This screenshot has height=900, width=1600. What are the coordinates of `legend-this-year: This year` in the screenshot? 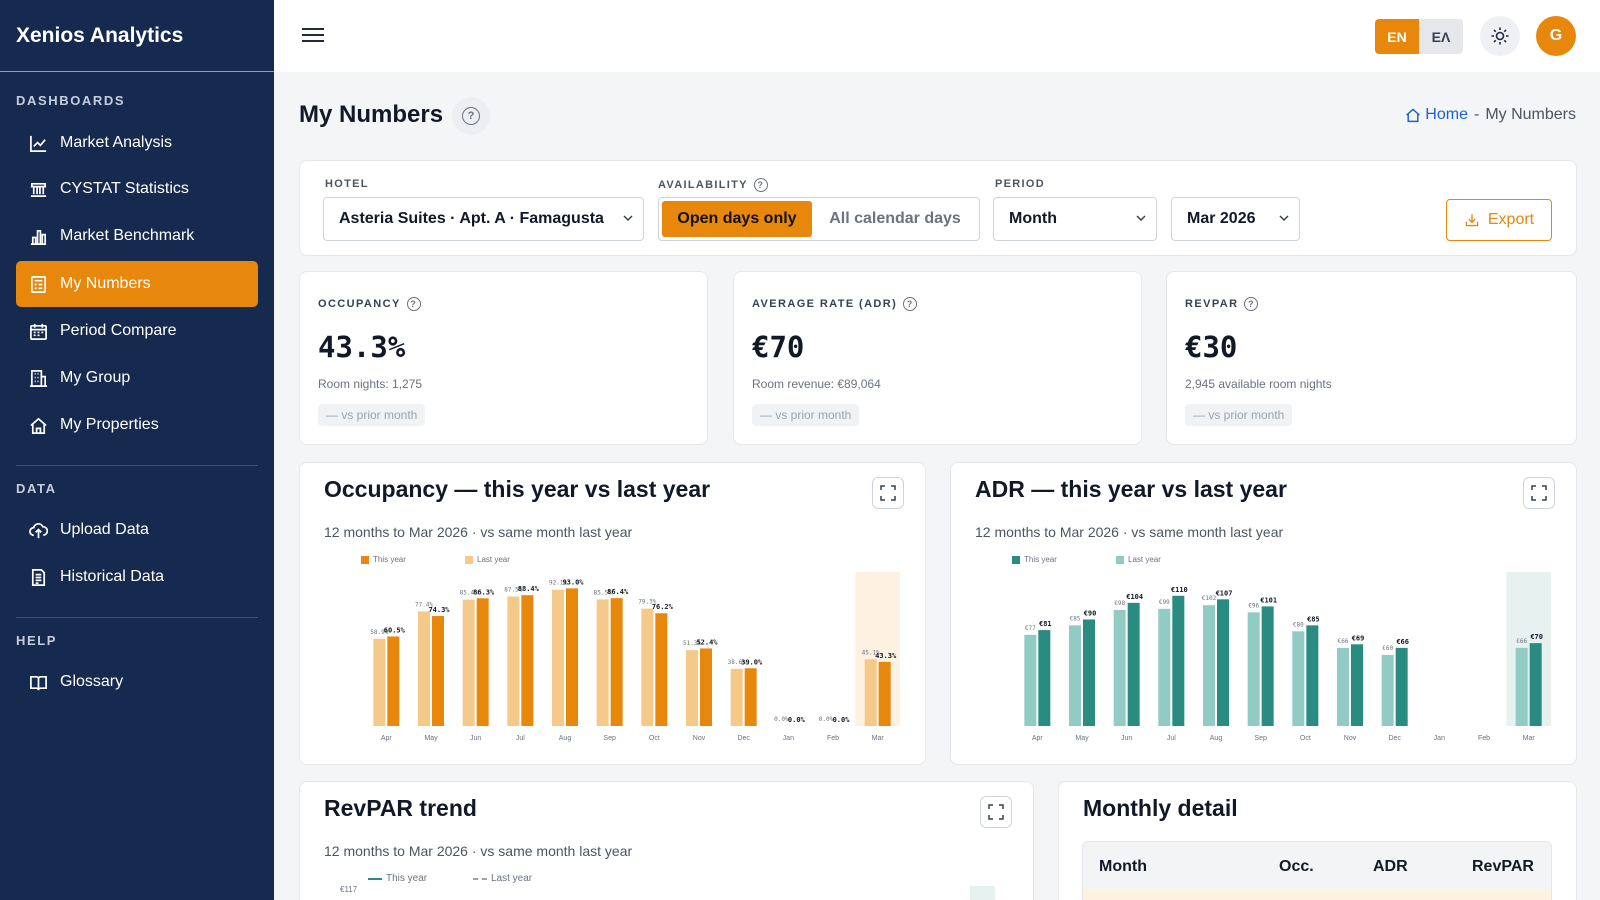 It's located at (397, 878).